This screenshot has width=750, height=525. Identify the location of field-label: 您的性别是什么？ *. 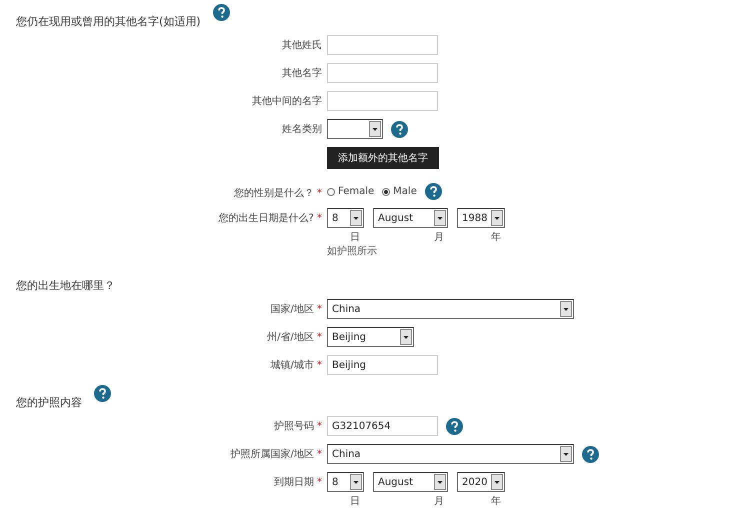
(277, 193).